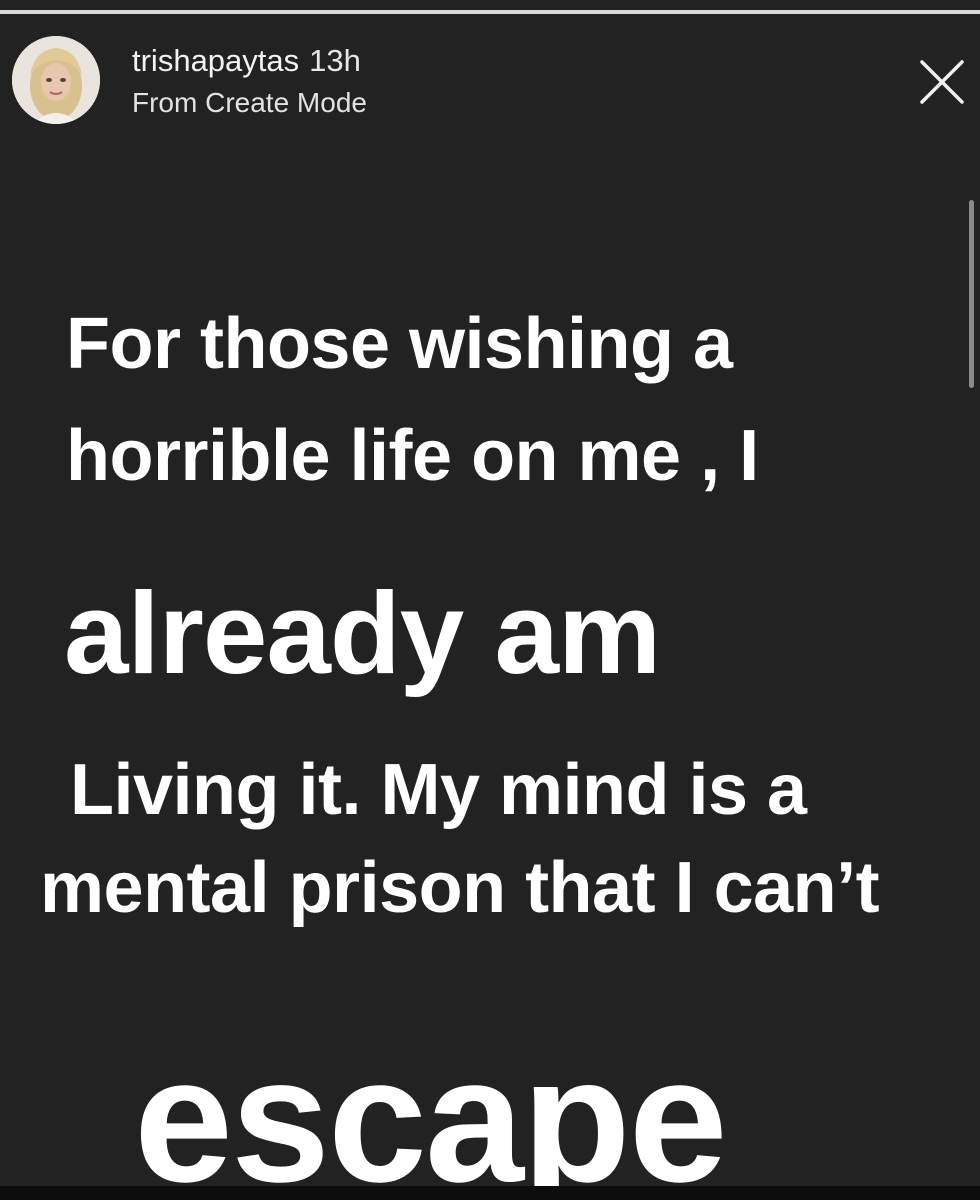 The width and height of the screenshot is (980, 1200). I want to click on story-text-line-1: For those wishing a, so click(399, 344).